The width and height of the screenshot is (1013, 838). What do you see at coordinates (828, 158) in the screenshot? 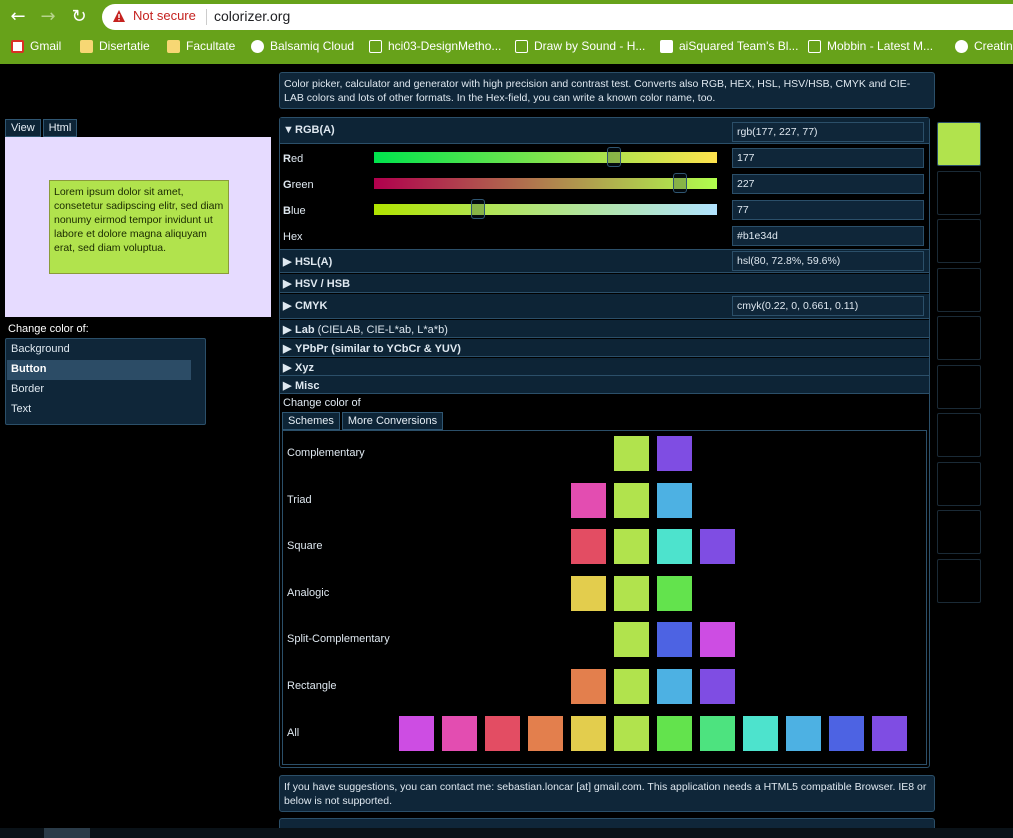
I see `red-input: 177` at bounding box center [828, 158].